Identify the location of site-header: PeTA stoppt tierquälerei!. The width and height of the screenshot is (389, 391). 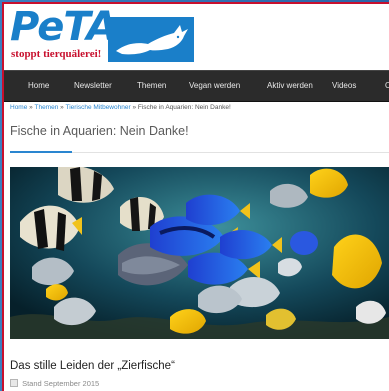
(110, 36).